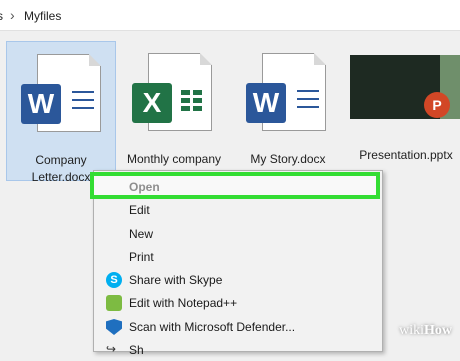 The width and height of the screenshot is (460, 361). Describe the element at coordinates (238, 303) in the screenshot. I see `menu-item-edit-notepad: Edit with Notepad++` at that location.